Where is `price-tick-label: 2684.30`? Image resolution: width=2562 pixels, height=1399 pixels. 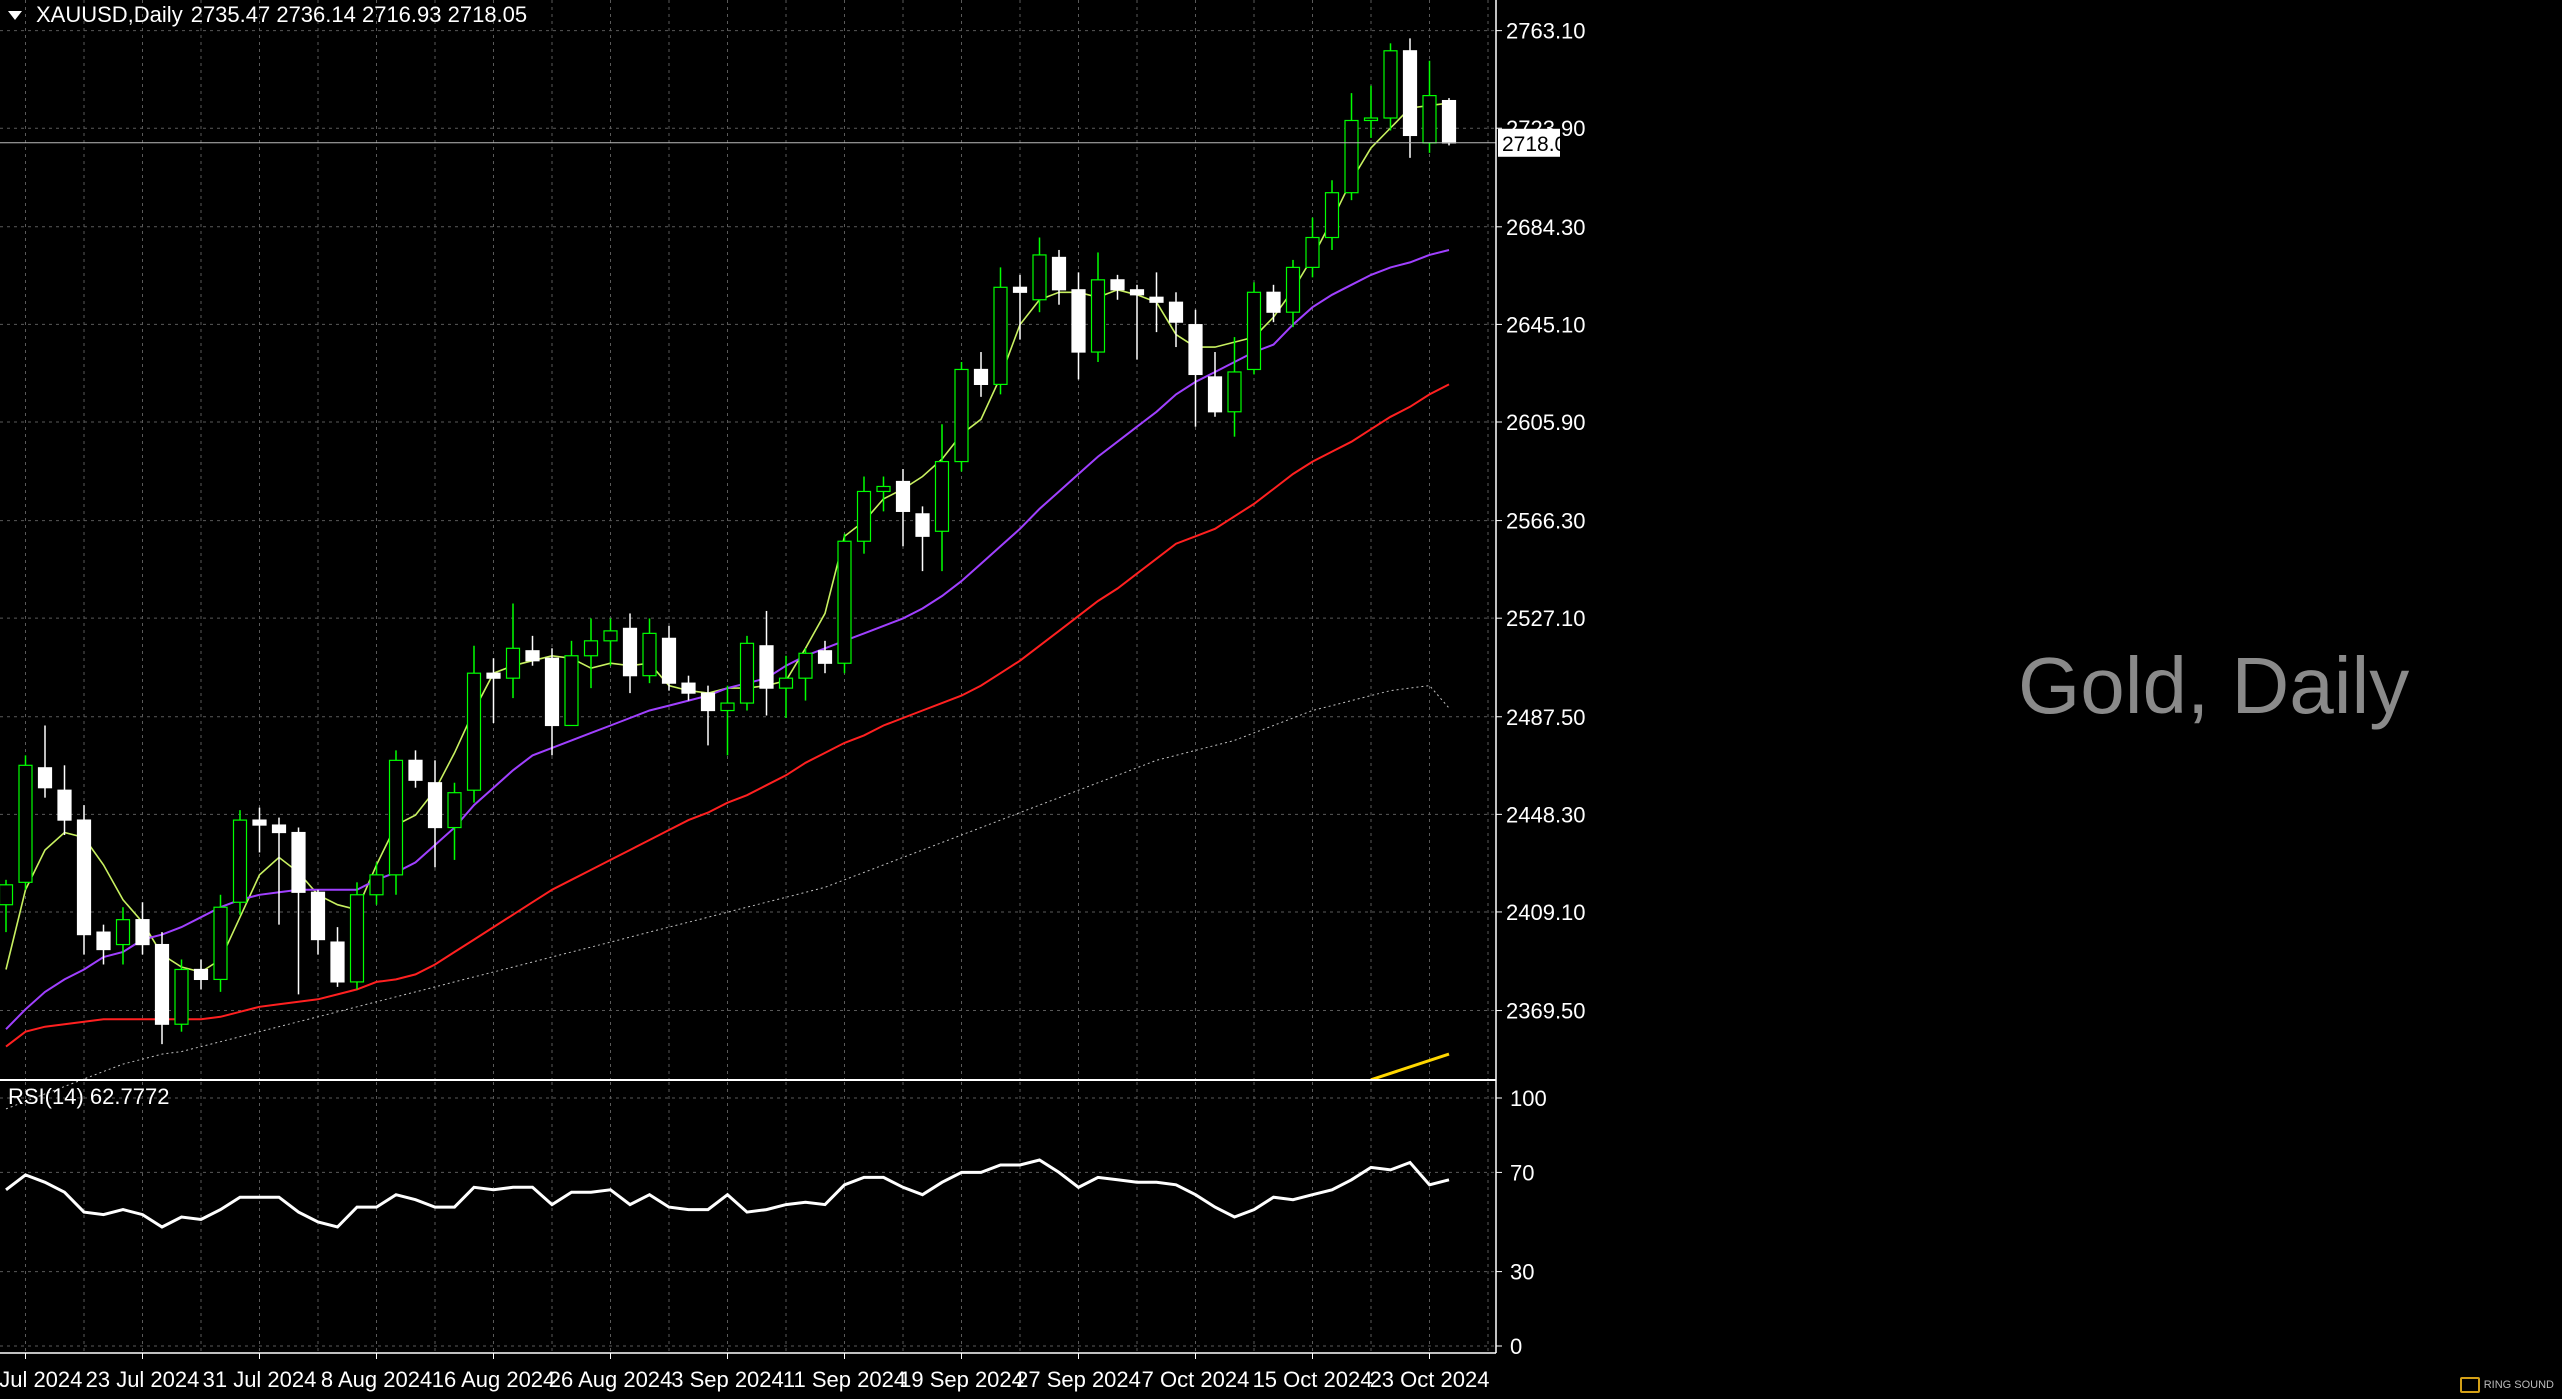 price-tick-label: 2684.30 is located at coordinates (1546, 227).